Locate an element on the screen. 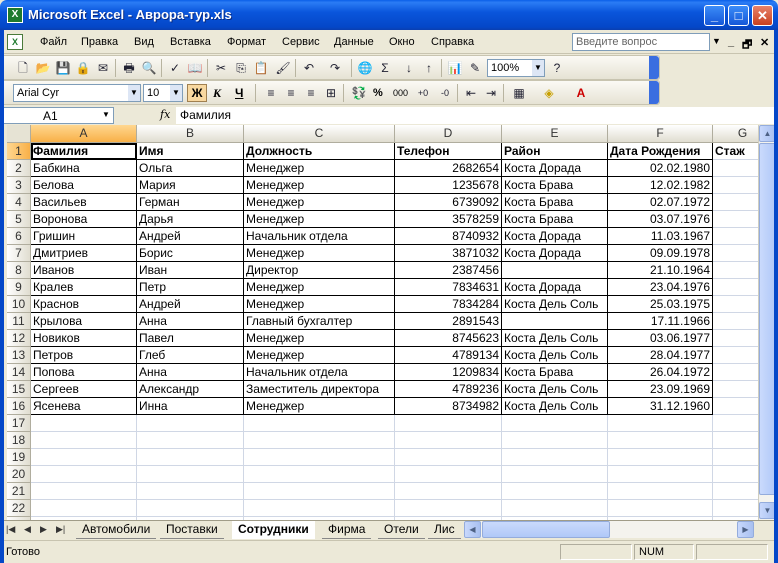 The height and width of the screenshot is (563, 778). table-cell: 7834631 is located at coordinates (448, 287).